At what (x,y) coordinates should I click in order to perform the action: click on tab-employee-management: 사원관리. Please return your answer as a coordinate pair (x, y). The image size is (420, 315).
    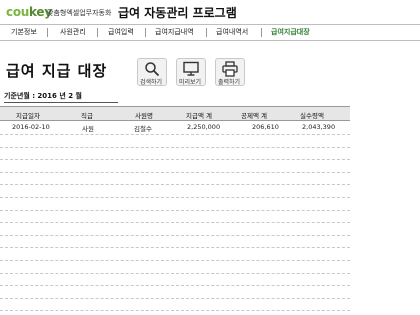
    Looking at the image, I should click on (73, 32).